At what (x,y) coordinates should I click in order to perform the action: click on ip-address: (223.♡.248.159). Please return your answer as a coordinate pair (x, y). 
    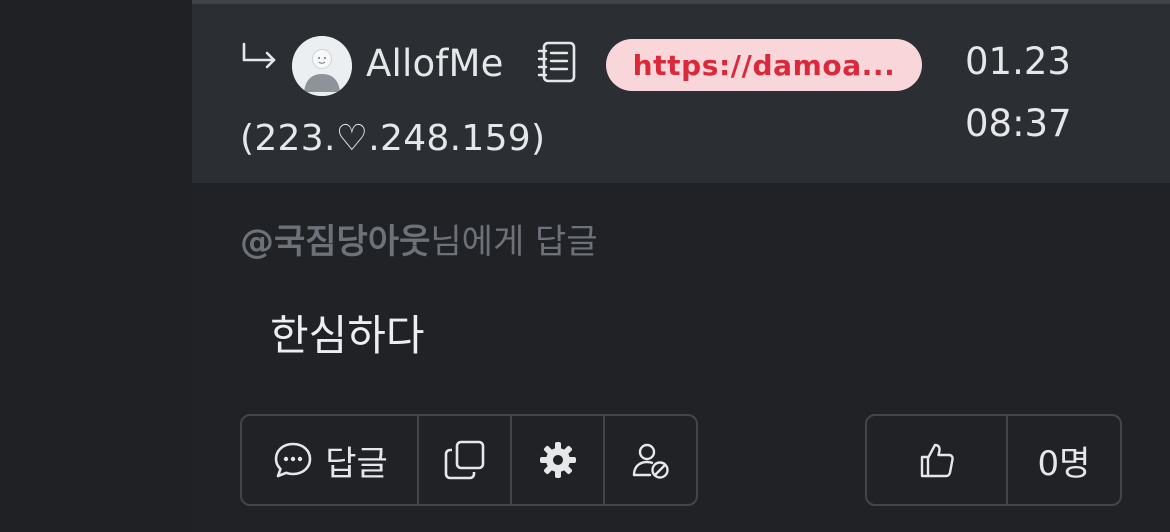
    Looking at the image, I should click on (393, 138).